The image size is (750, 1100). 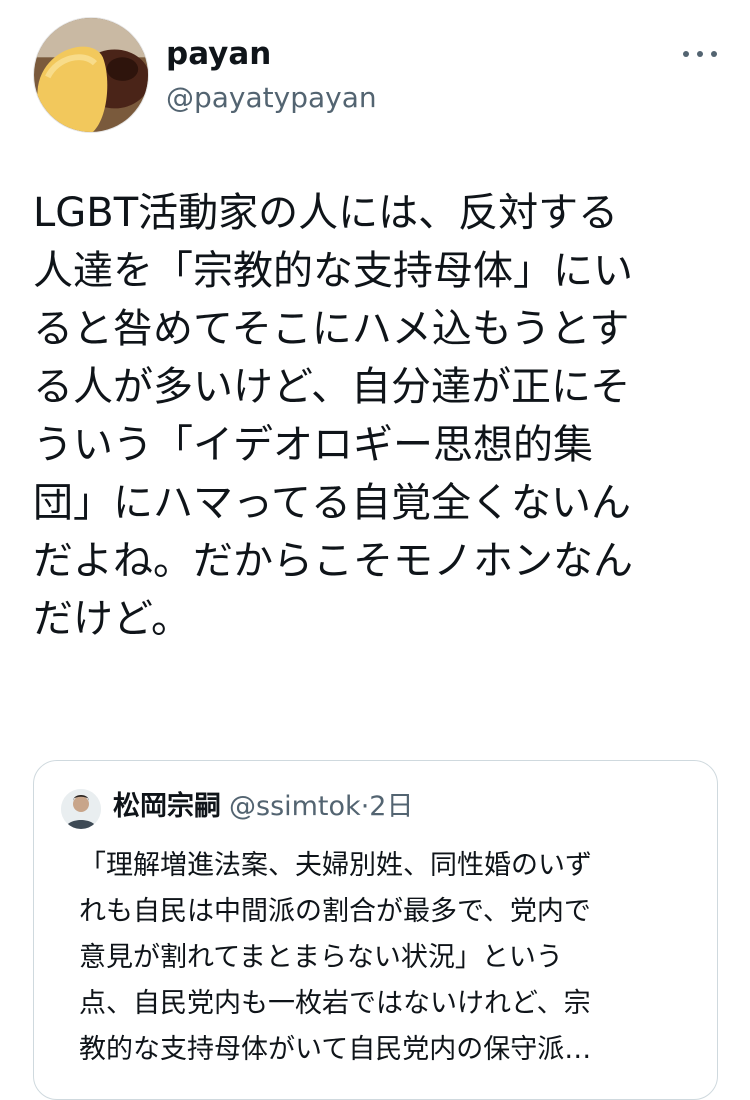 I want to click on quoted-tweet-time: 2日, so click(x=391, y=806).